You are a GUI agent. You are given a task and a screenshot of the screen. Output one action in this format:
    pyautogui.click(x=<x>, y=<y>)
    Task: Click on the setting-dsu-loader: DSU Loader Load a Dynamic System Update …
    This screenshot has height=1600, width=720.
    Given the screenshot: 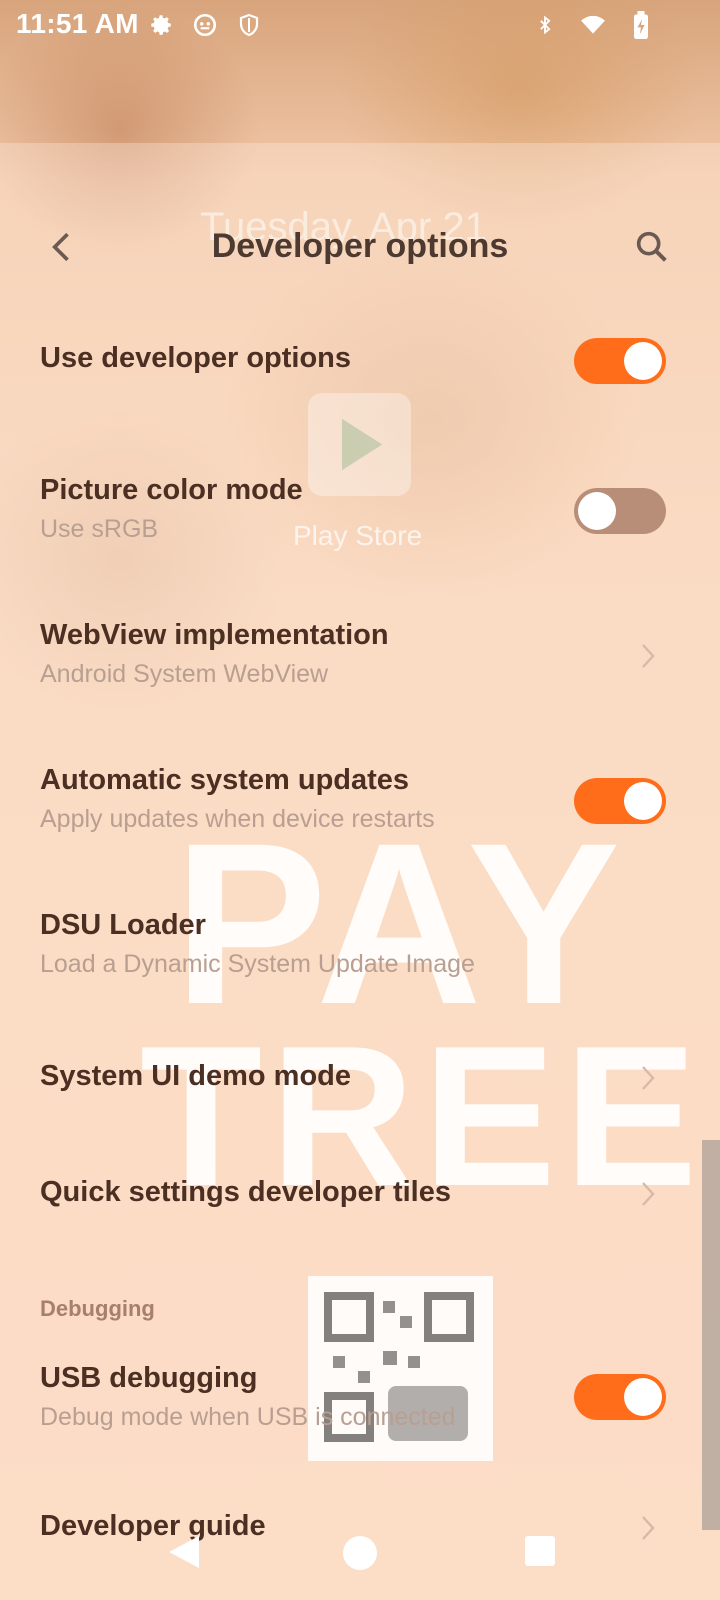 What is the action you would take?
    pyautogui.click(x=360, y=944)
    